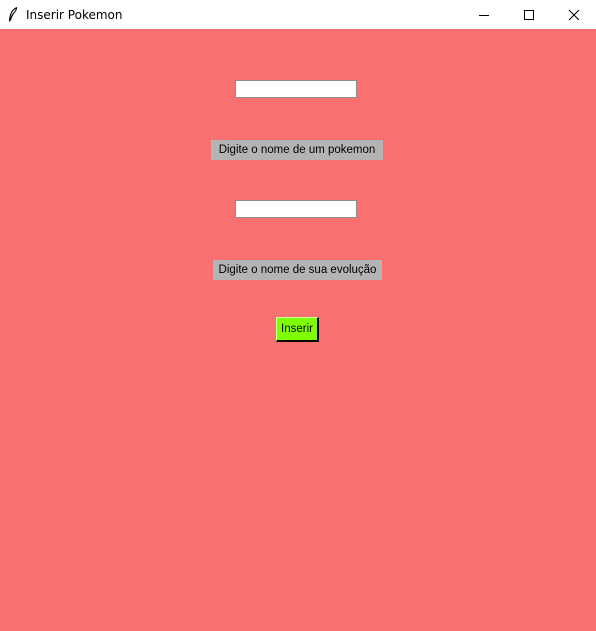 The width and height of the screenshot is (596, 631). I want to click on close-icon, so click(573, 14).